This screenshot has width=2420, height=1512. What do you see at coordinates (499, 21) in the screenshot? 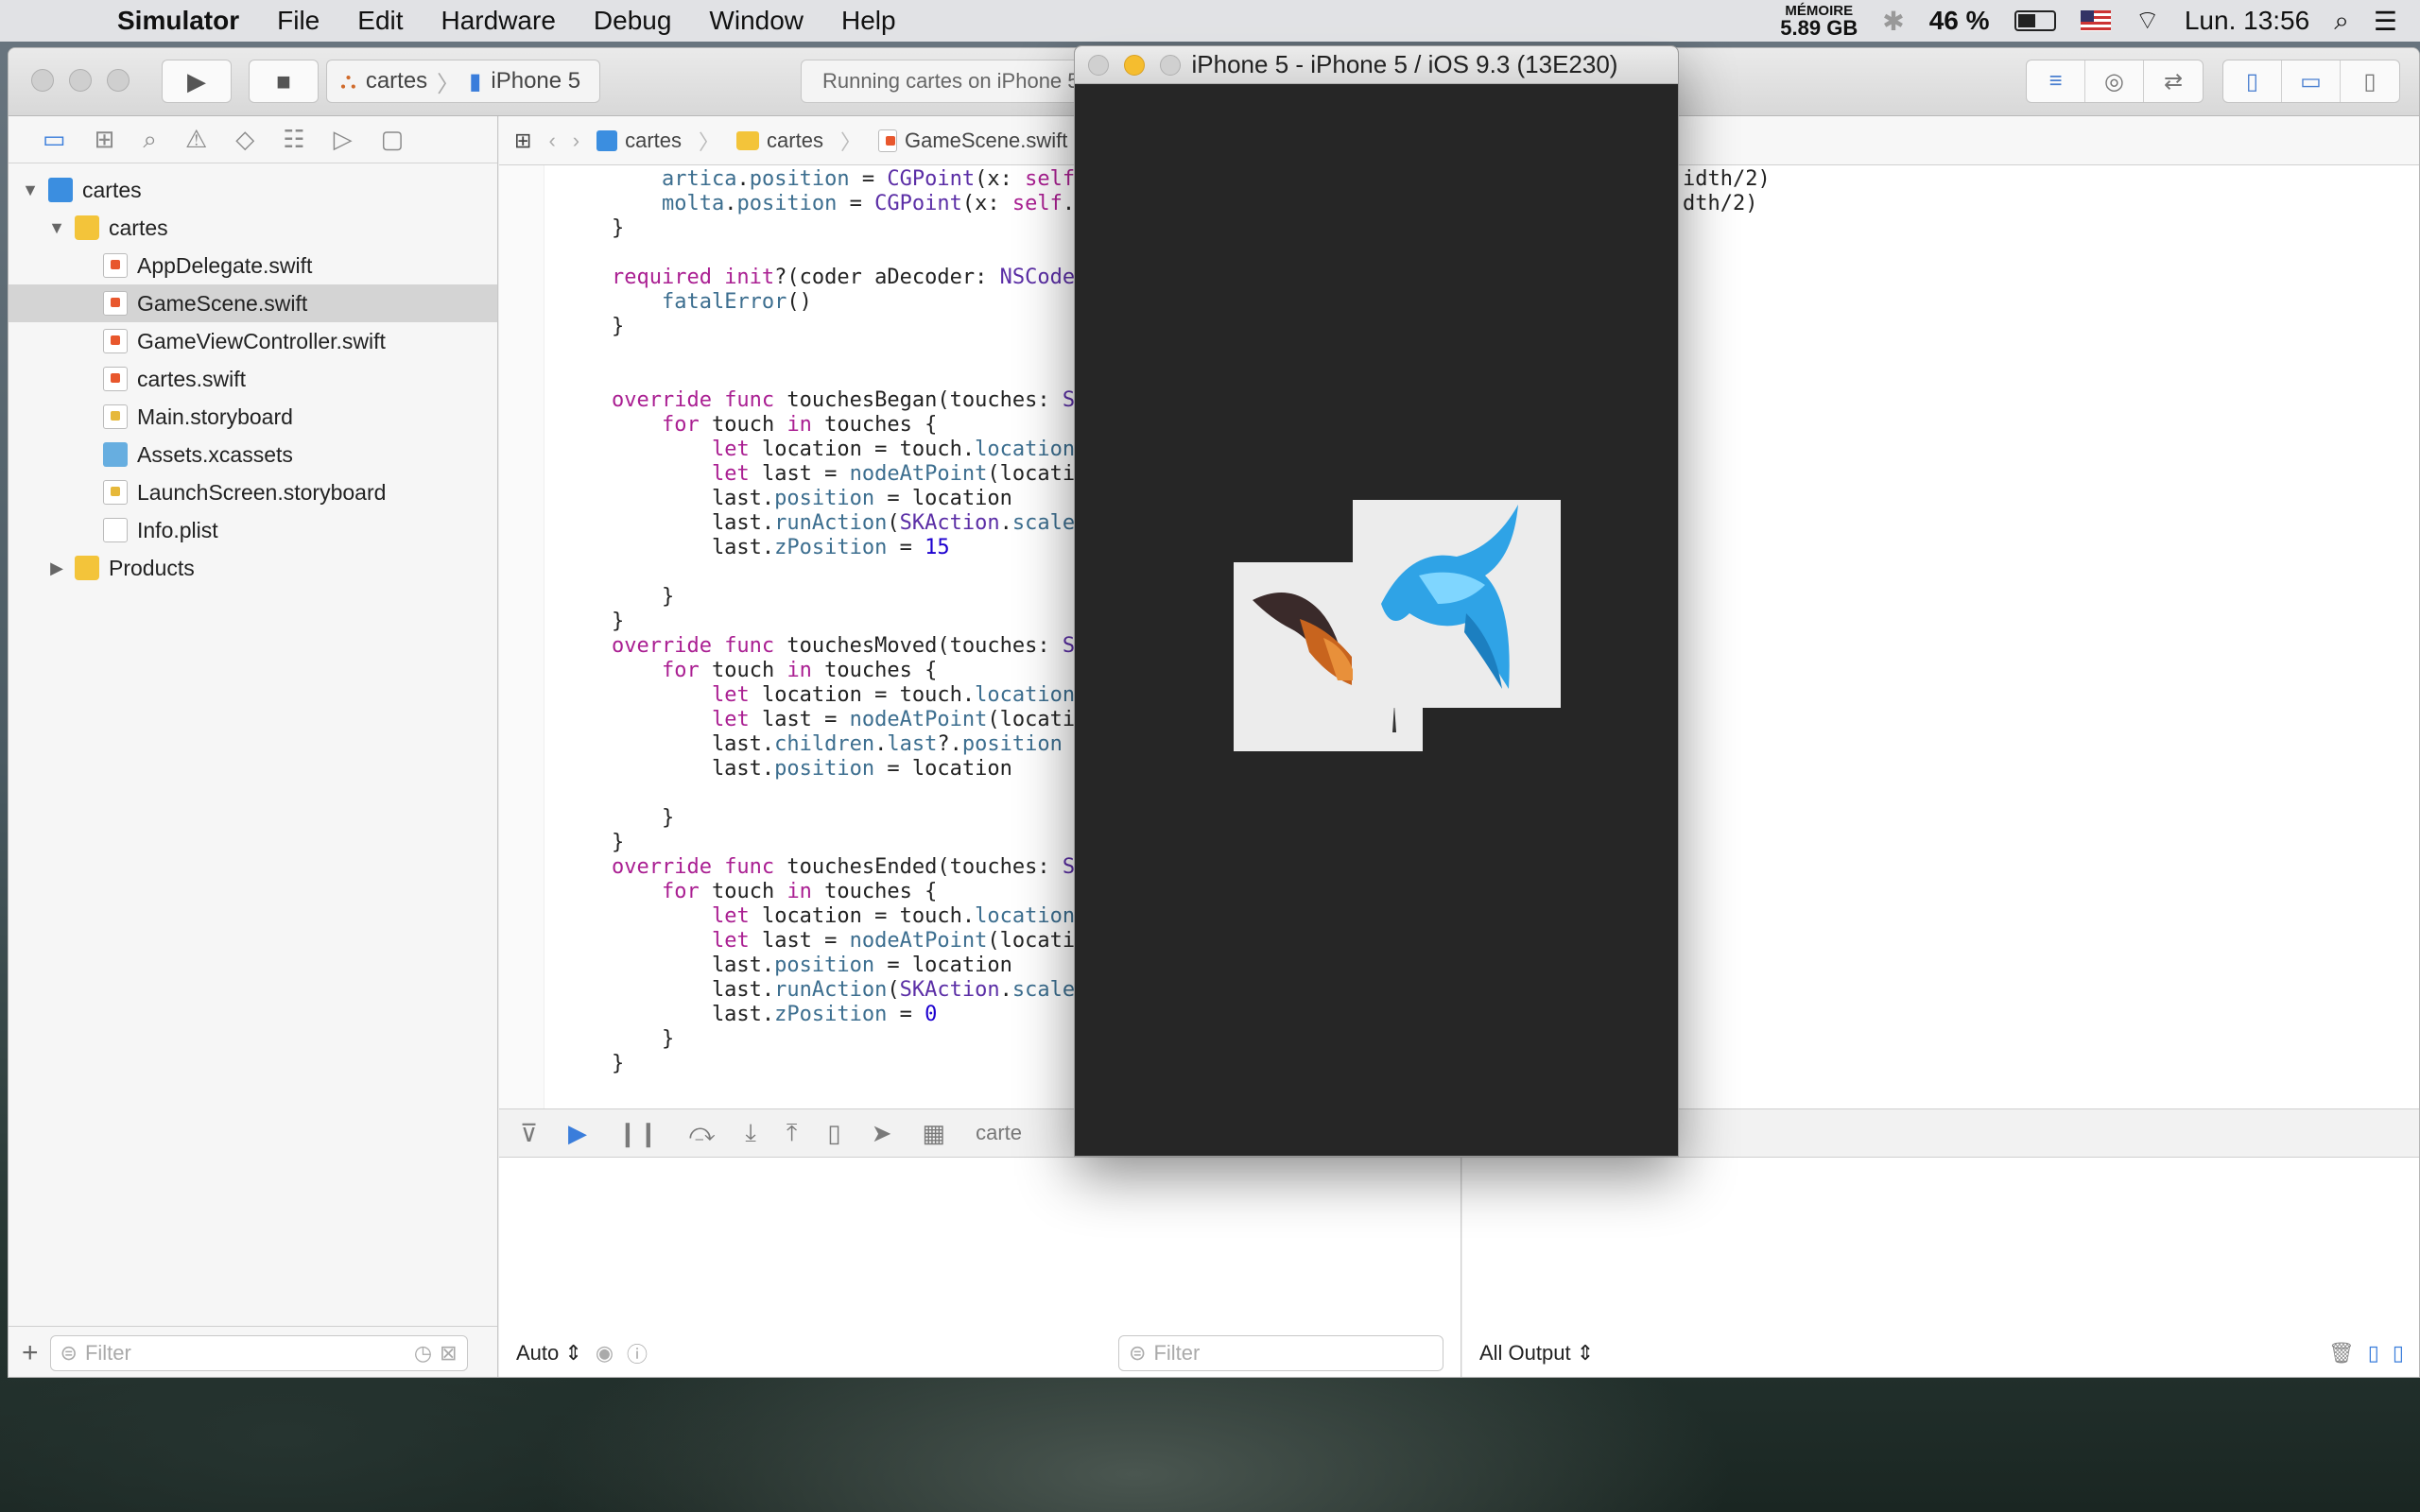
I see `menu-hardware: Hardware` at bounding box center [499, 21].